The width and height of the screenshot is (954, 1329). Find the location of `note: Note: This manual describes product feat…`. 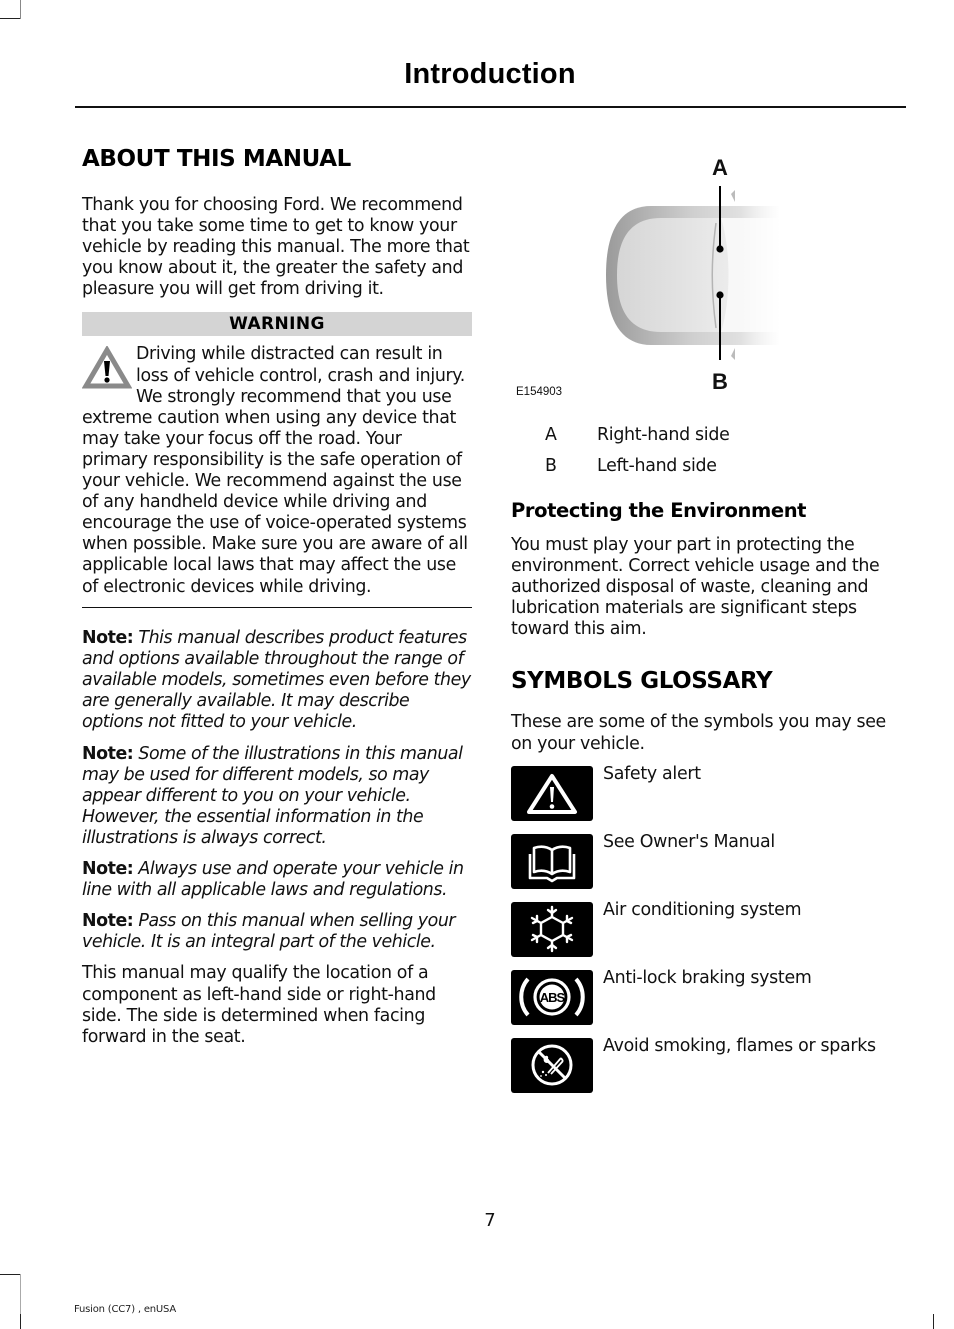

note: Note: This manual describes product feat… is located at coordinates (277, 680).